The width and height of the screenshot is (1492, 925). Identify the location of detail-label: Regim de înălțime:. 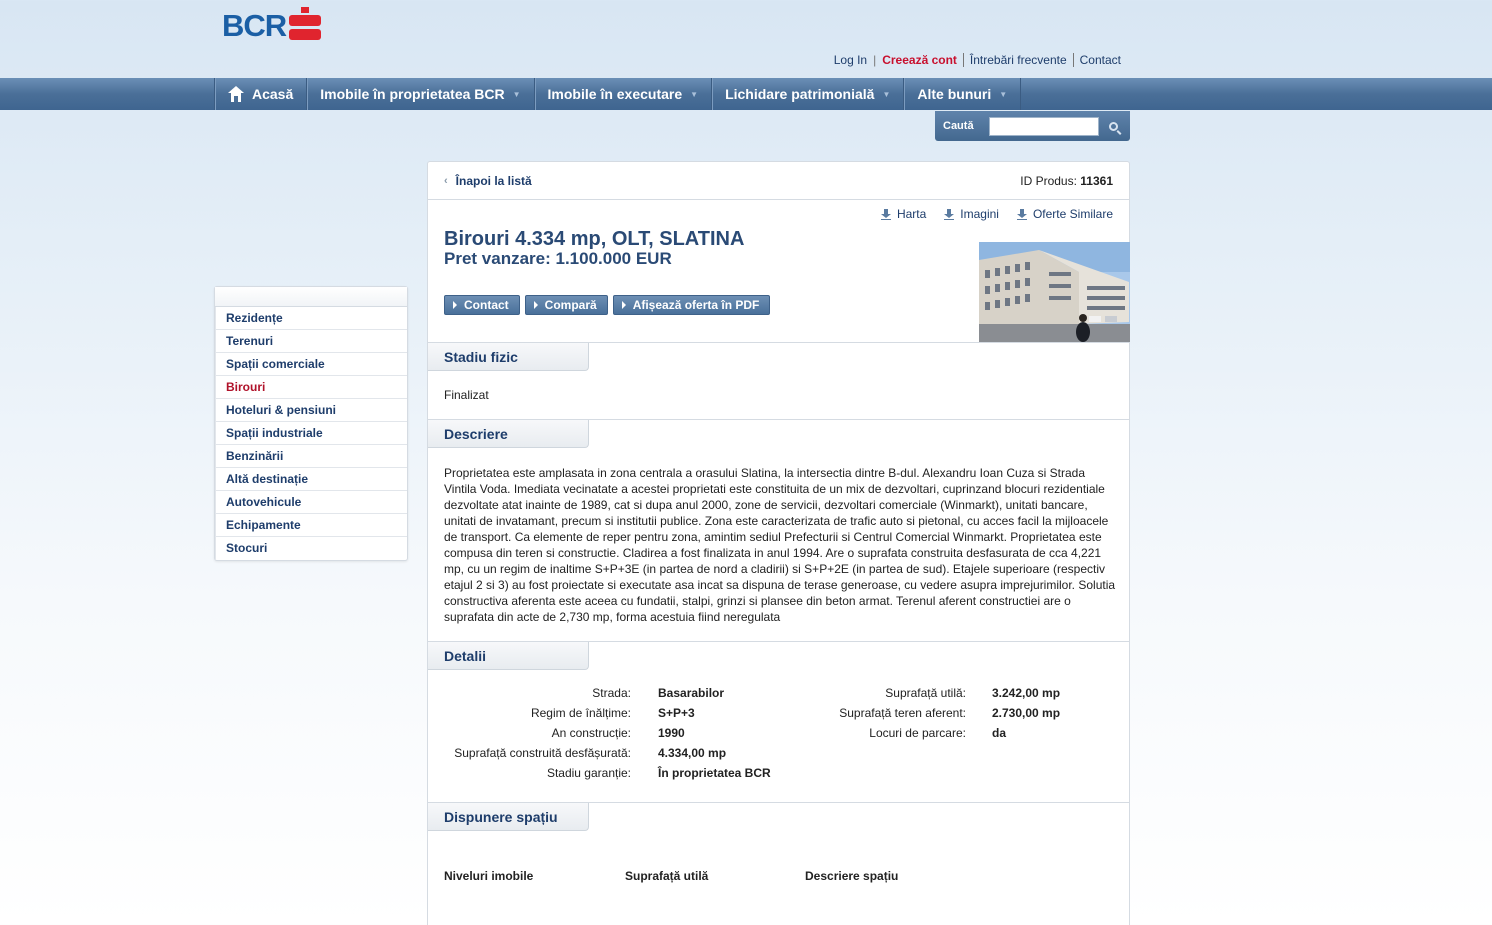
(580, 713).